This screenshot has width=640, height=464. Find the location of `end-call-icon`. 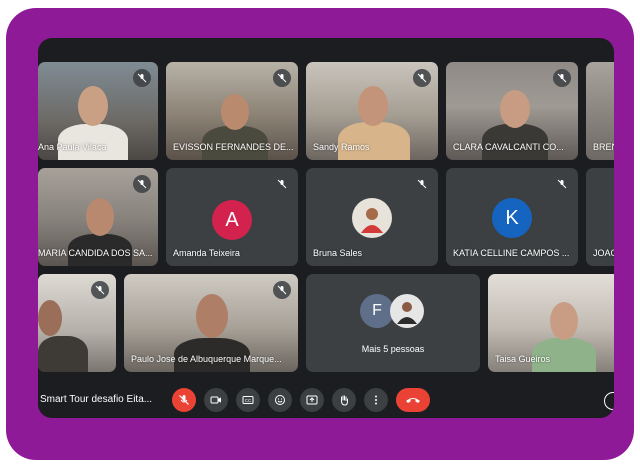

end-call-icon is located at coordinates (413, 400).